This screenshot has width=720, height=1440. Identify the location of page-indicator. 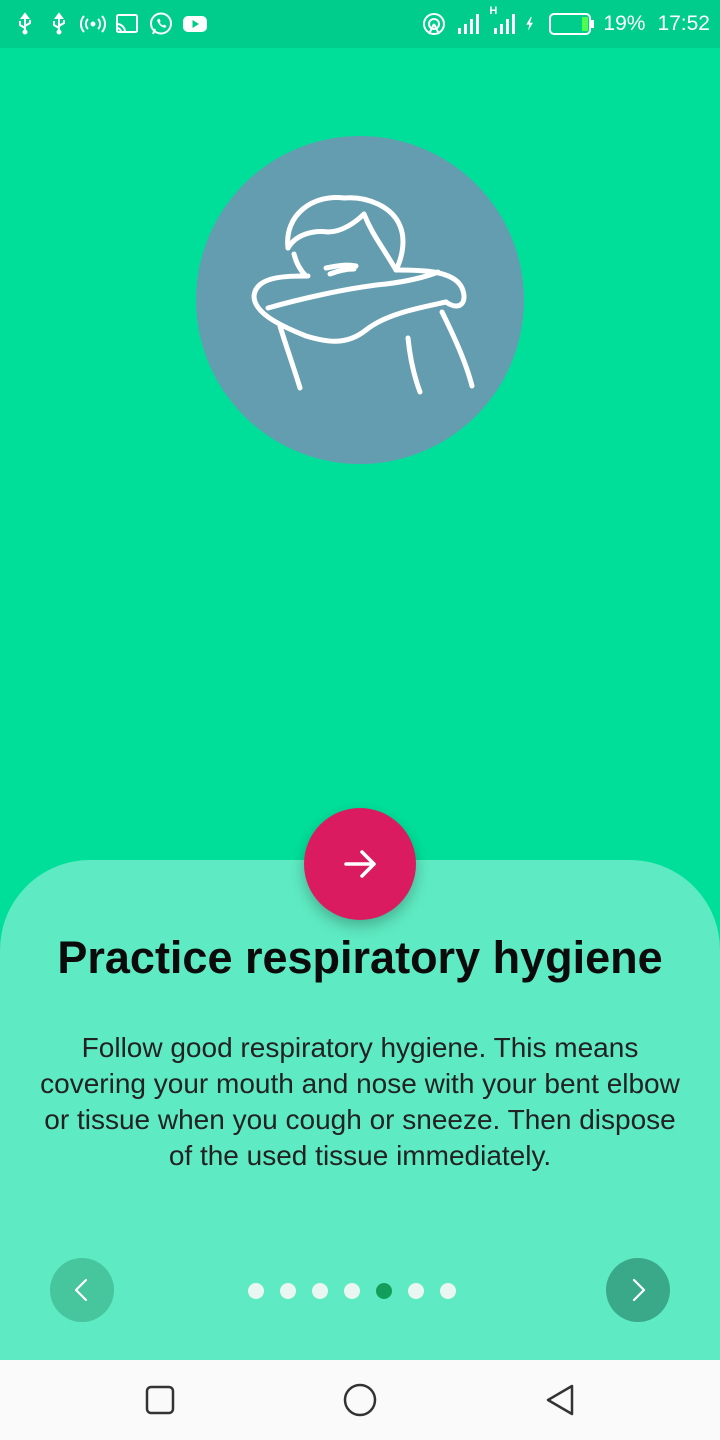
(352, 1291).